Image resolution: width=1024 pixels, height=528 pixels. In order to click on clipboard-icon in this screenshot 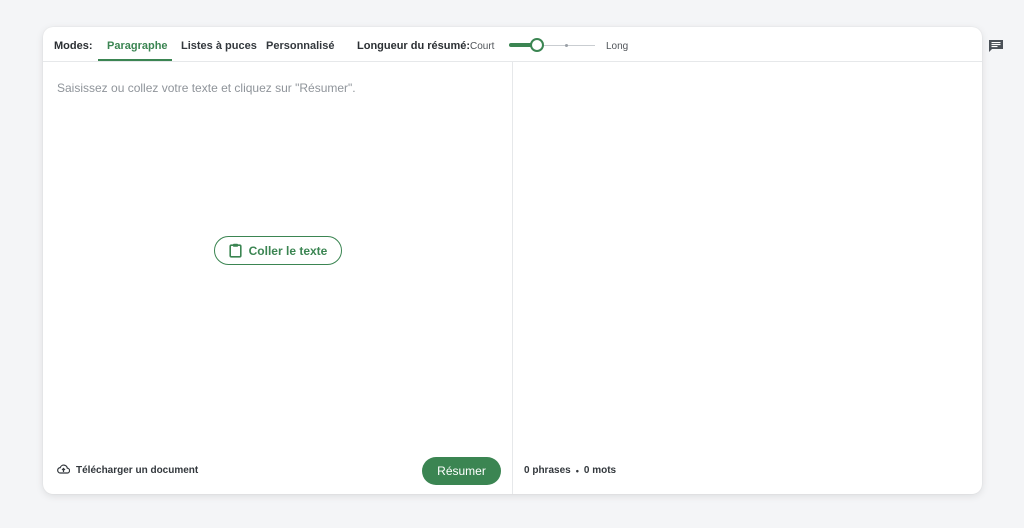, I will do `click(235, 250)`.